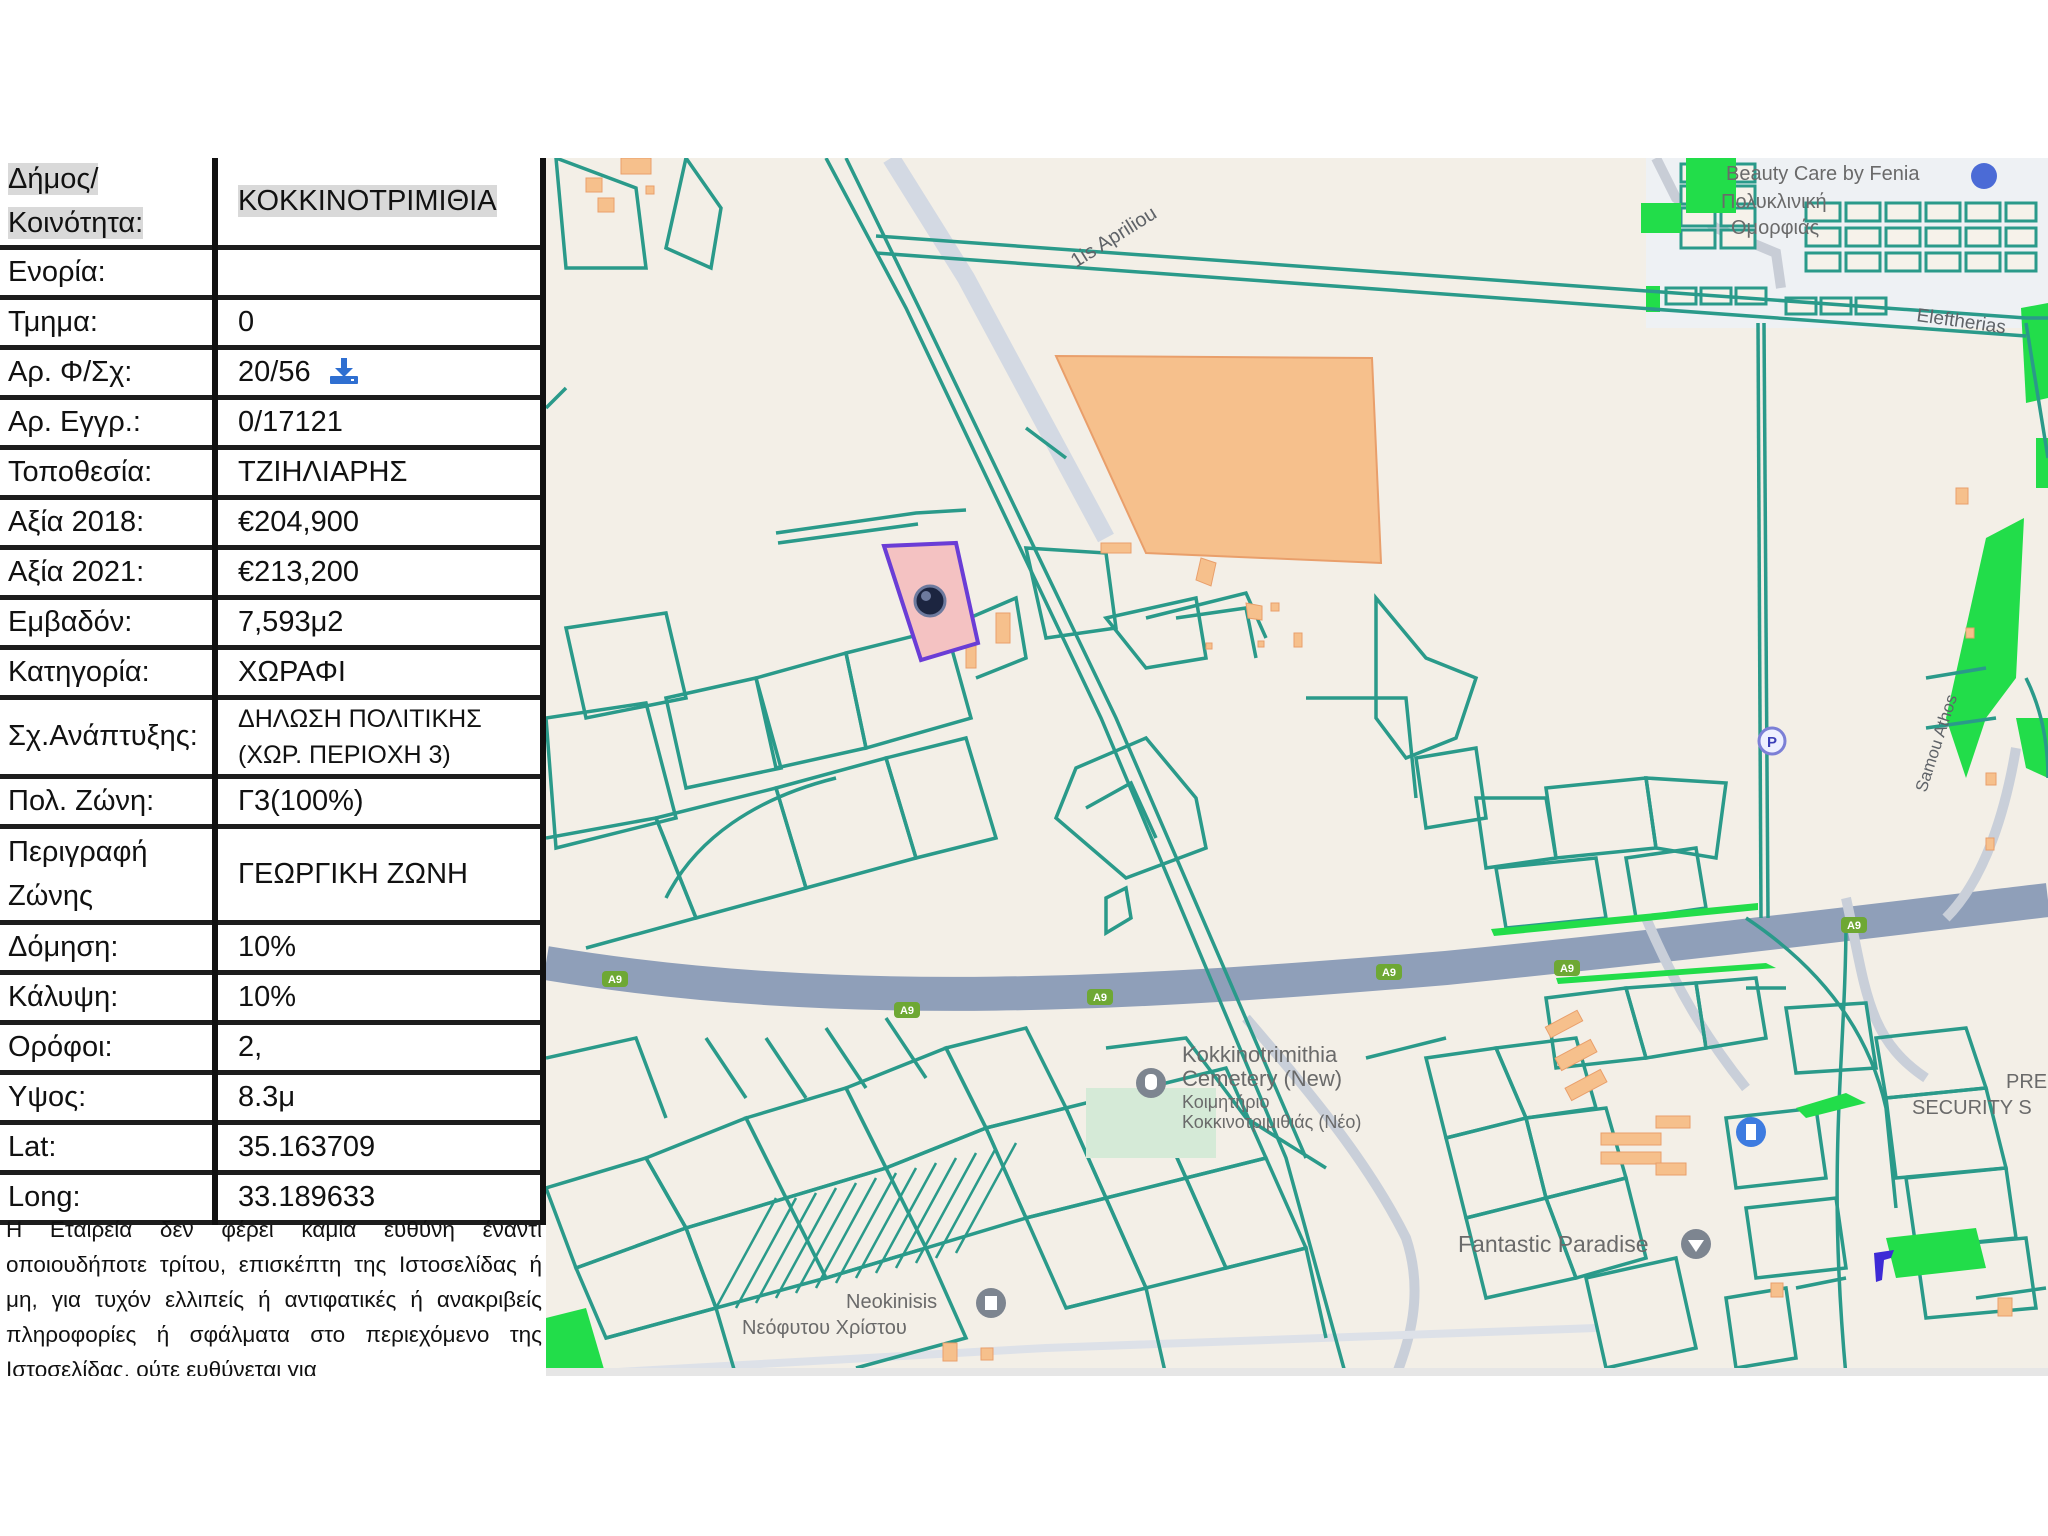 The width and height of the screenshot is (2048, 1536). What do you see at coordinates (891, 1302) in the screenshot?
I see `poi-label: Neokinisis` at bounding box center [891, 1302].